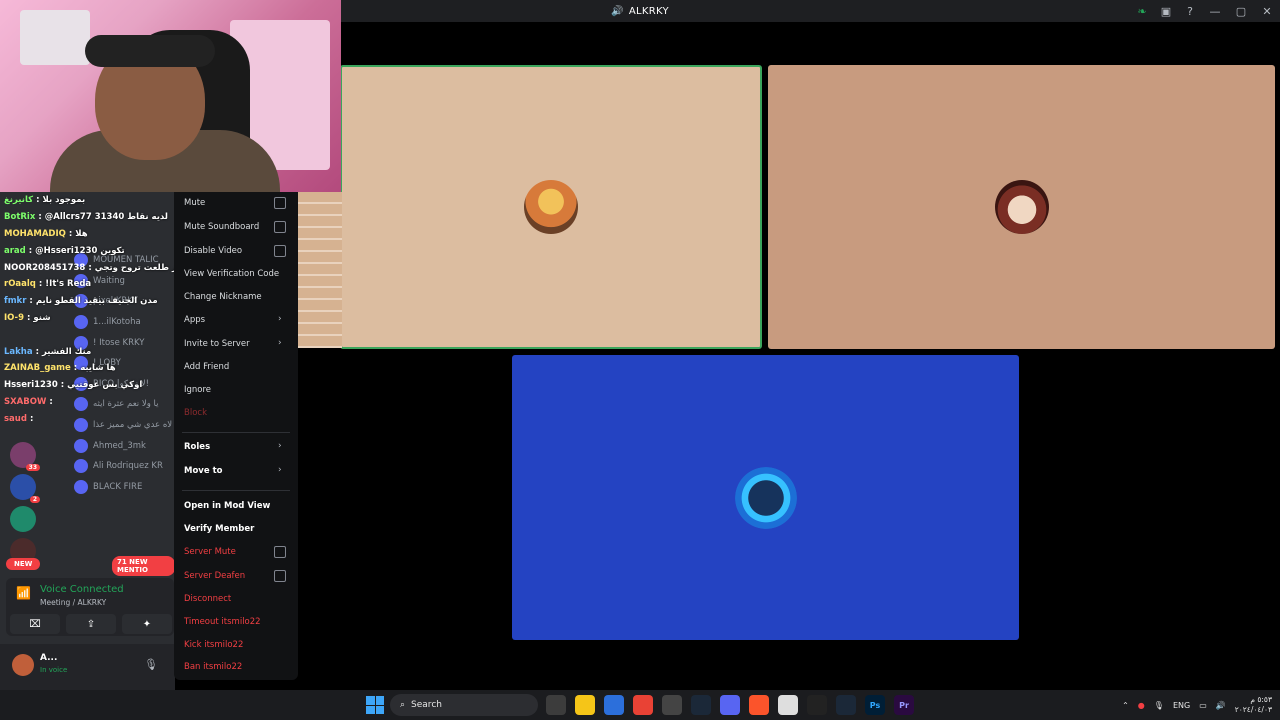 Image resolution: width=1280 pixels, height=720 pixels. Describe the element at coordinates (206, 367) in the screenshot. I see `menu-item-add-friend: Add Friend` at that location.